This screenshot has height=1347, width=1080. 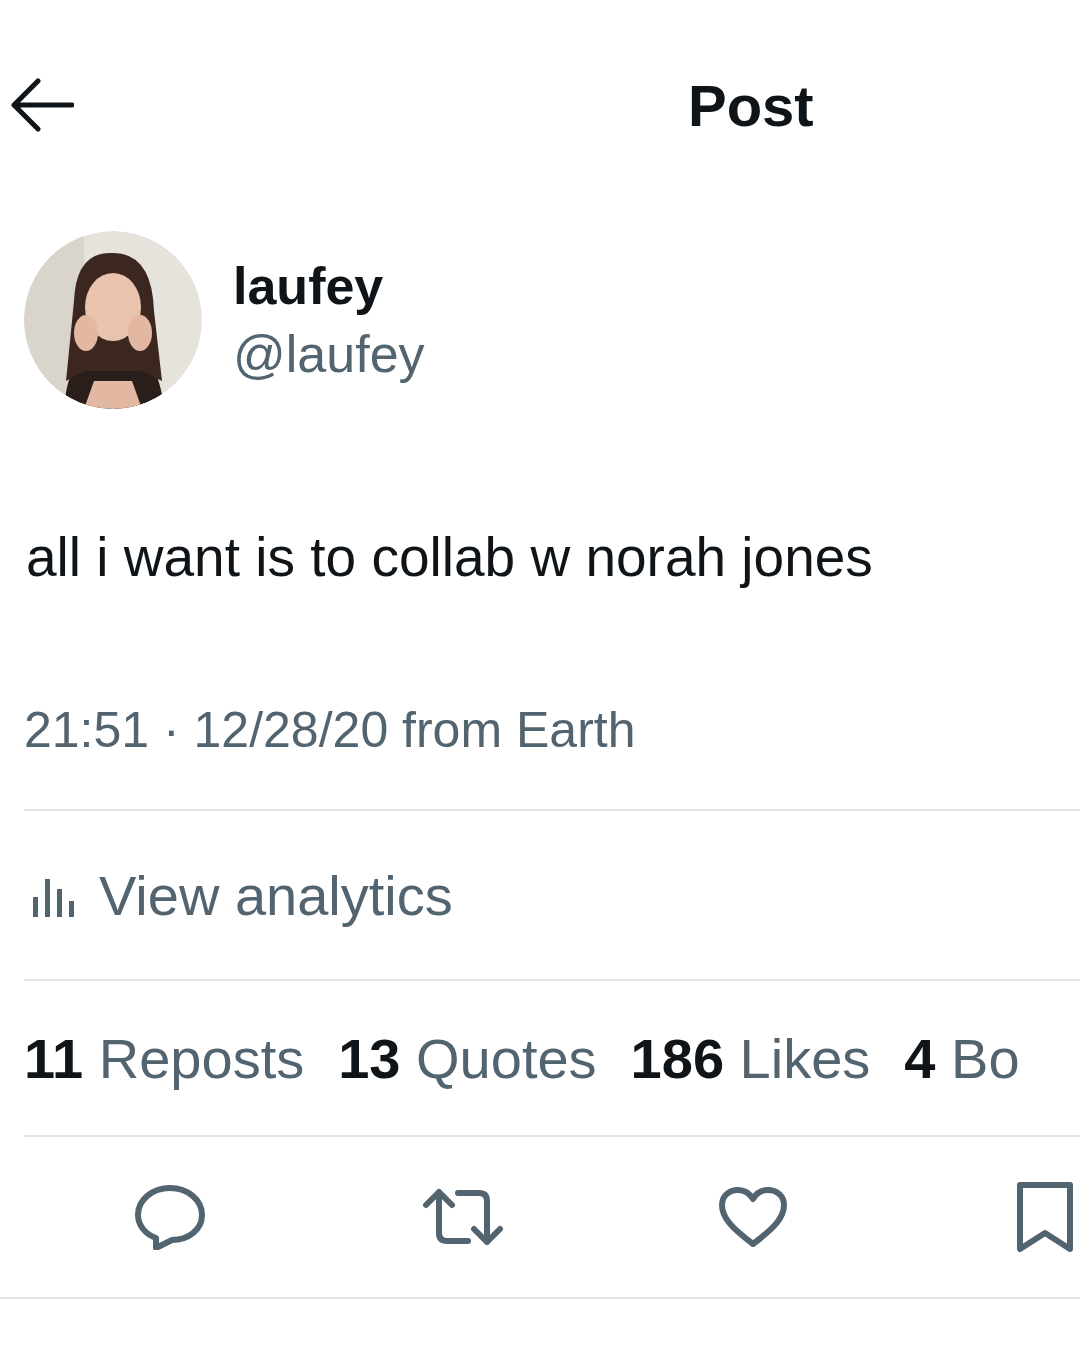 What do you see at coordinates (463, 1217) in the screenshot?
I see `repost-icon` at bounding box center [463, 1217].